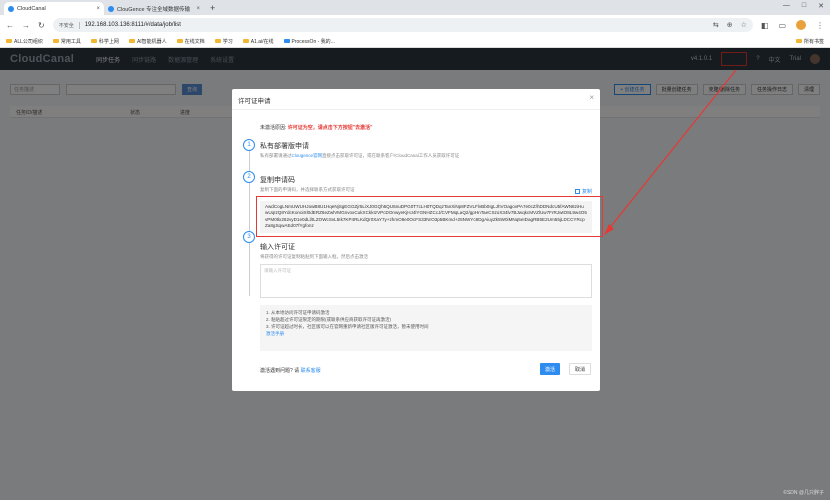 This screenshot has width=830, height=500. I want to click on bookmark-item: 科学上网, so click(104, 41).